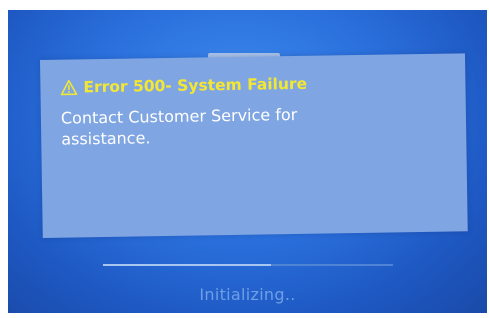 This screenshot has width=489, height=318. I want to click on dialog-title: Error 500- System Failure, so click(183, 86).